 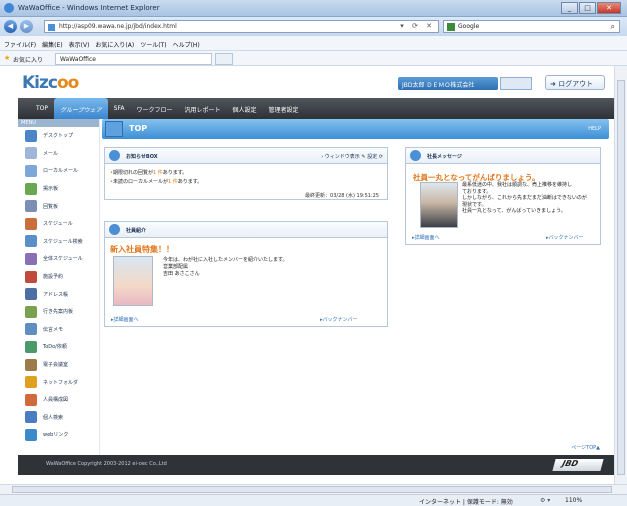 I want to click on nav-tab: グループウェア, so click(x=81, y=108).